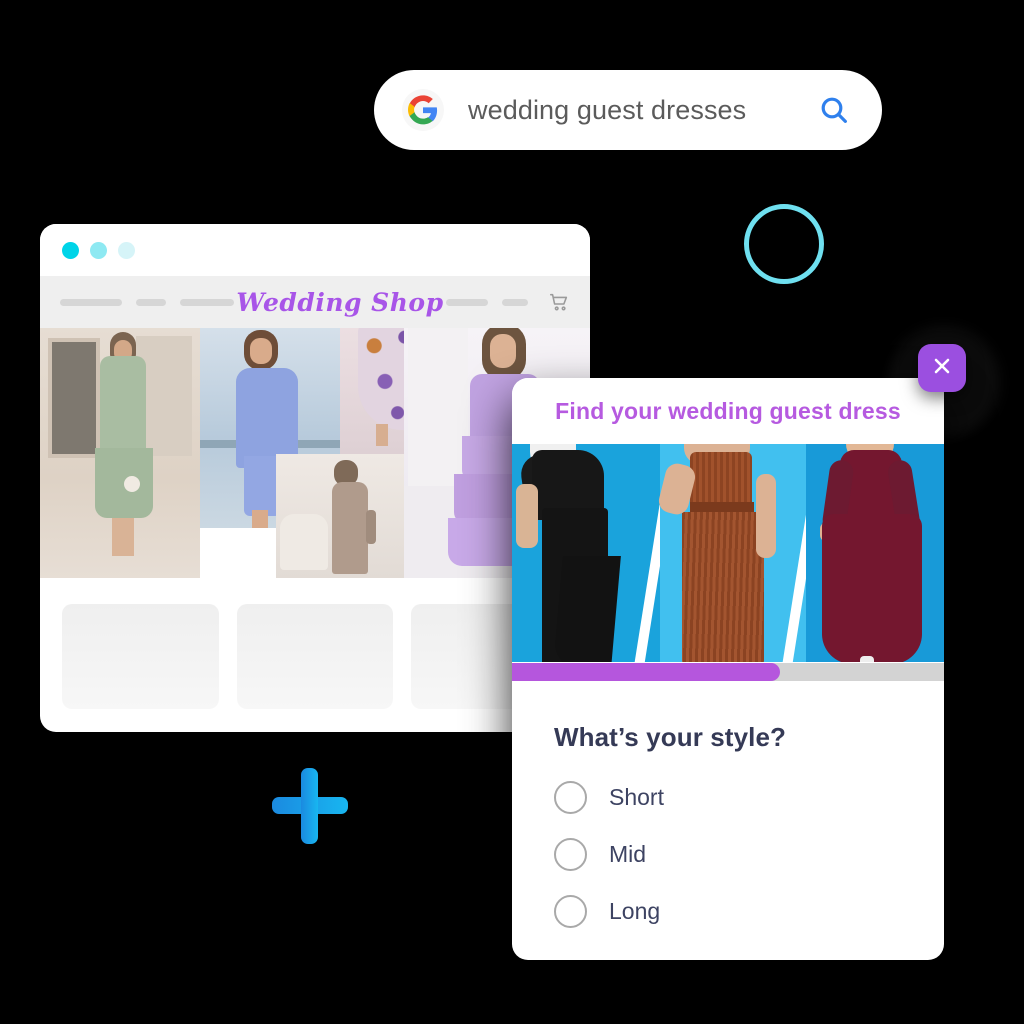 This screenshot has width=1024, height=1024. Describe the element at coordinates (70, 250) in the screenshot. I see `close-dot` at that location.